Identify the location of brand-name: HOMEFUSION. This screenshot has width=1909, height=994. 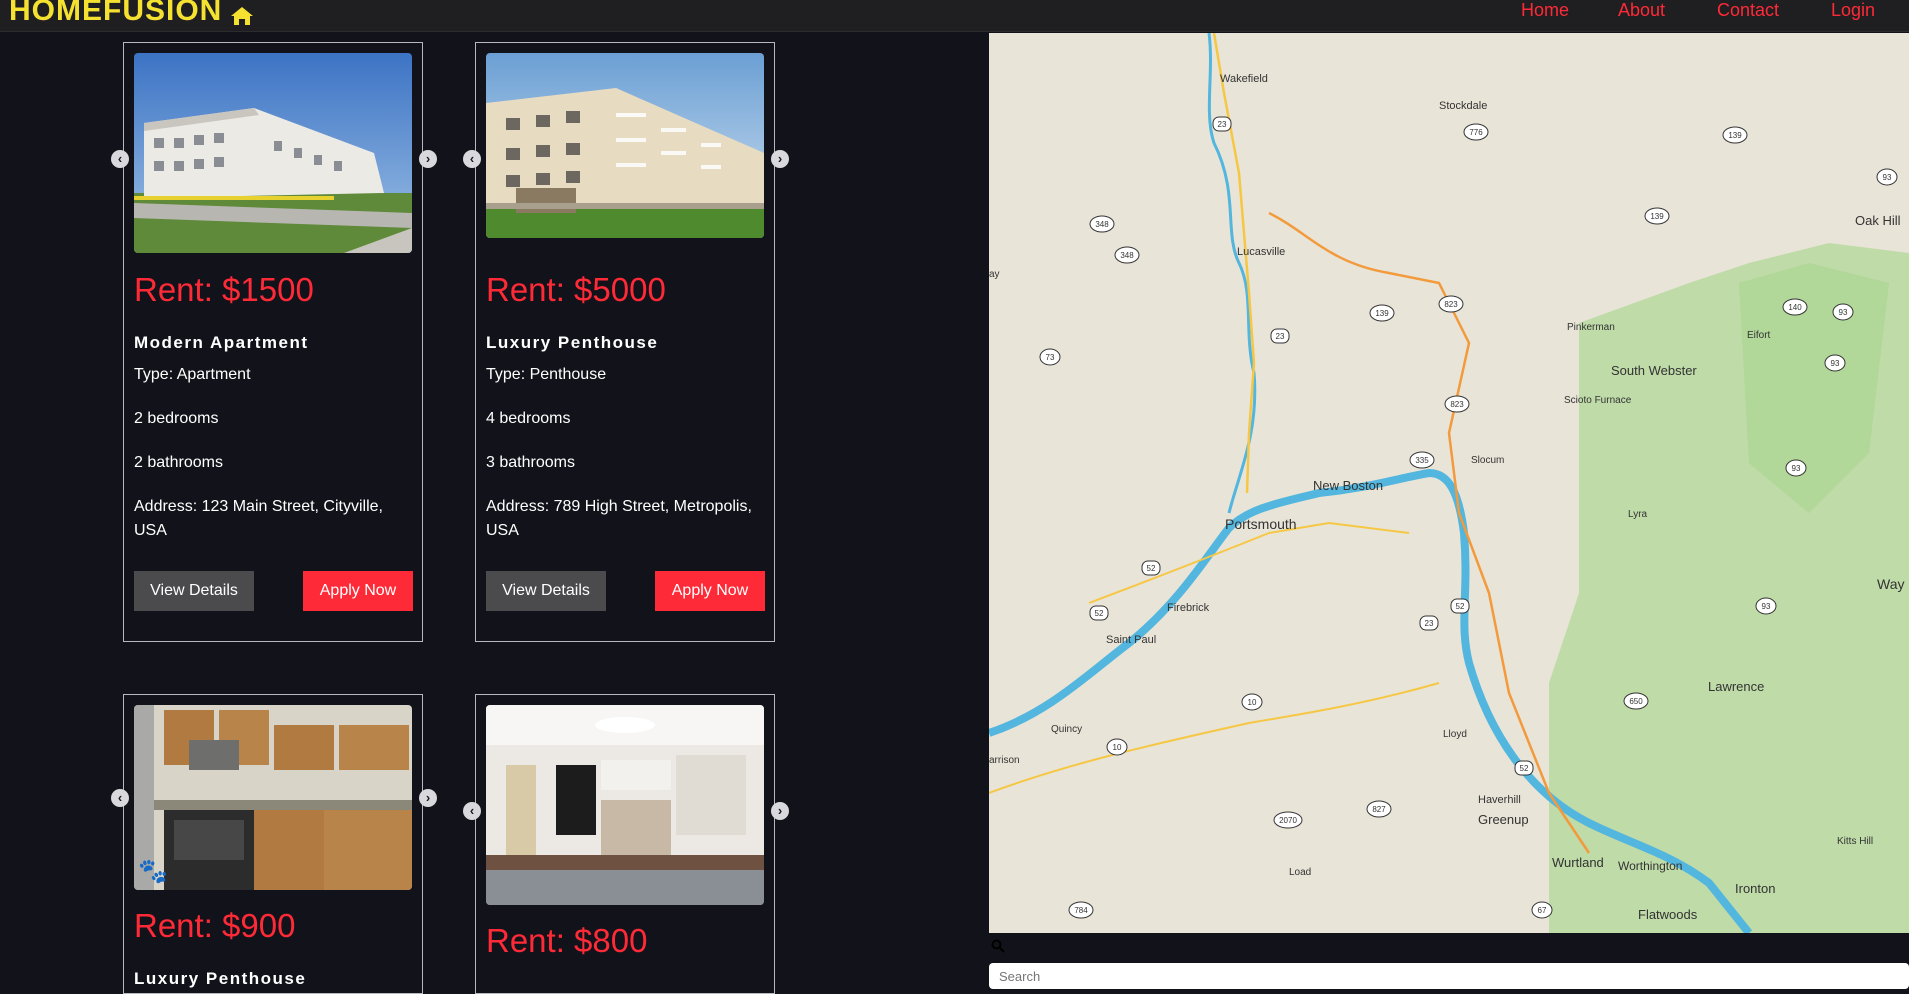
(116, 13).